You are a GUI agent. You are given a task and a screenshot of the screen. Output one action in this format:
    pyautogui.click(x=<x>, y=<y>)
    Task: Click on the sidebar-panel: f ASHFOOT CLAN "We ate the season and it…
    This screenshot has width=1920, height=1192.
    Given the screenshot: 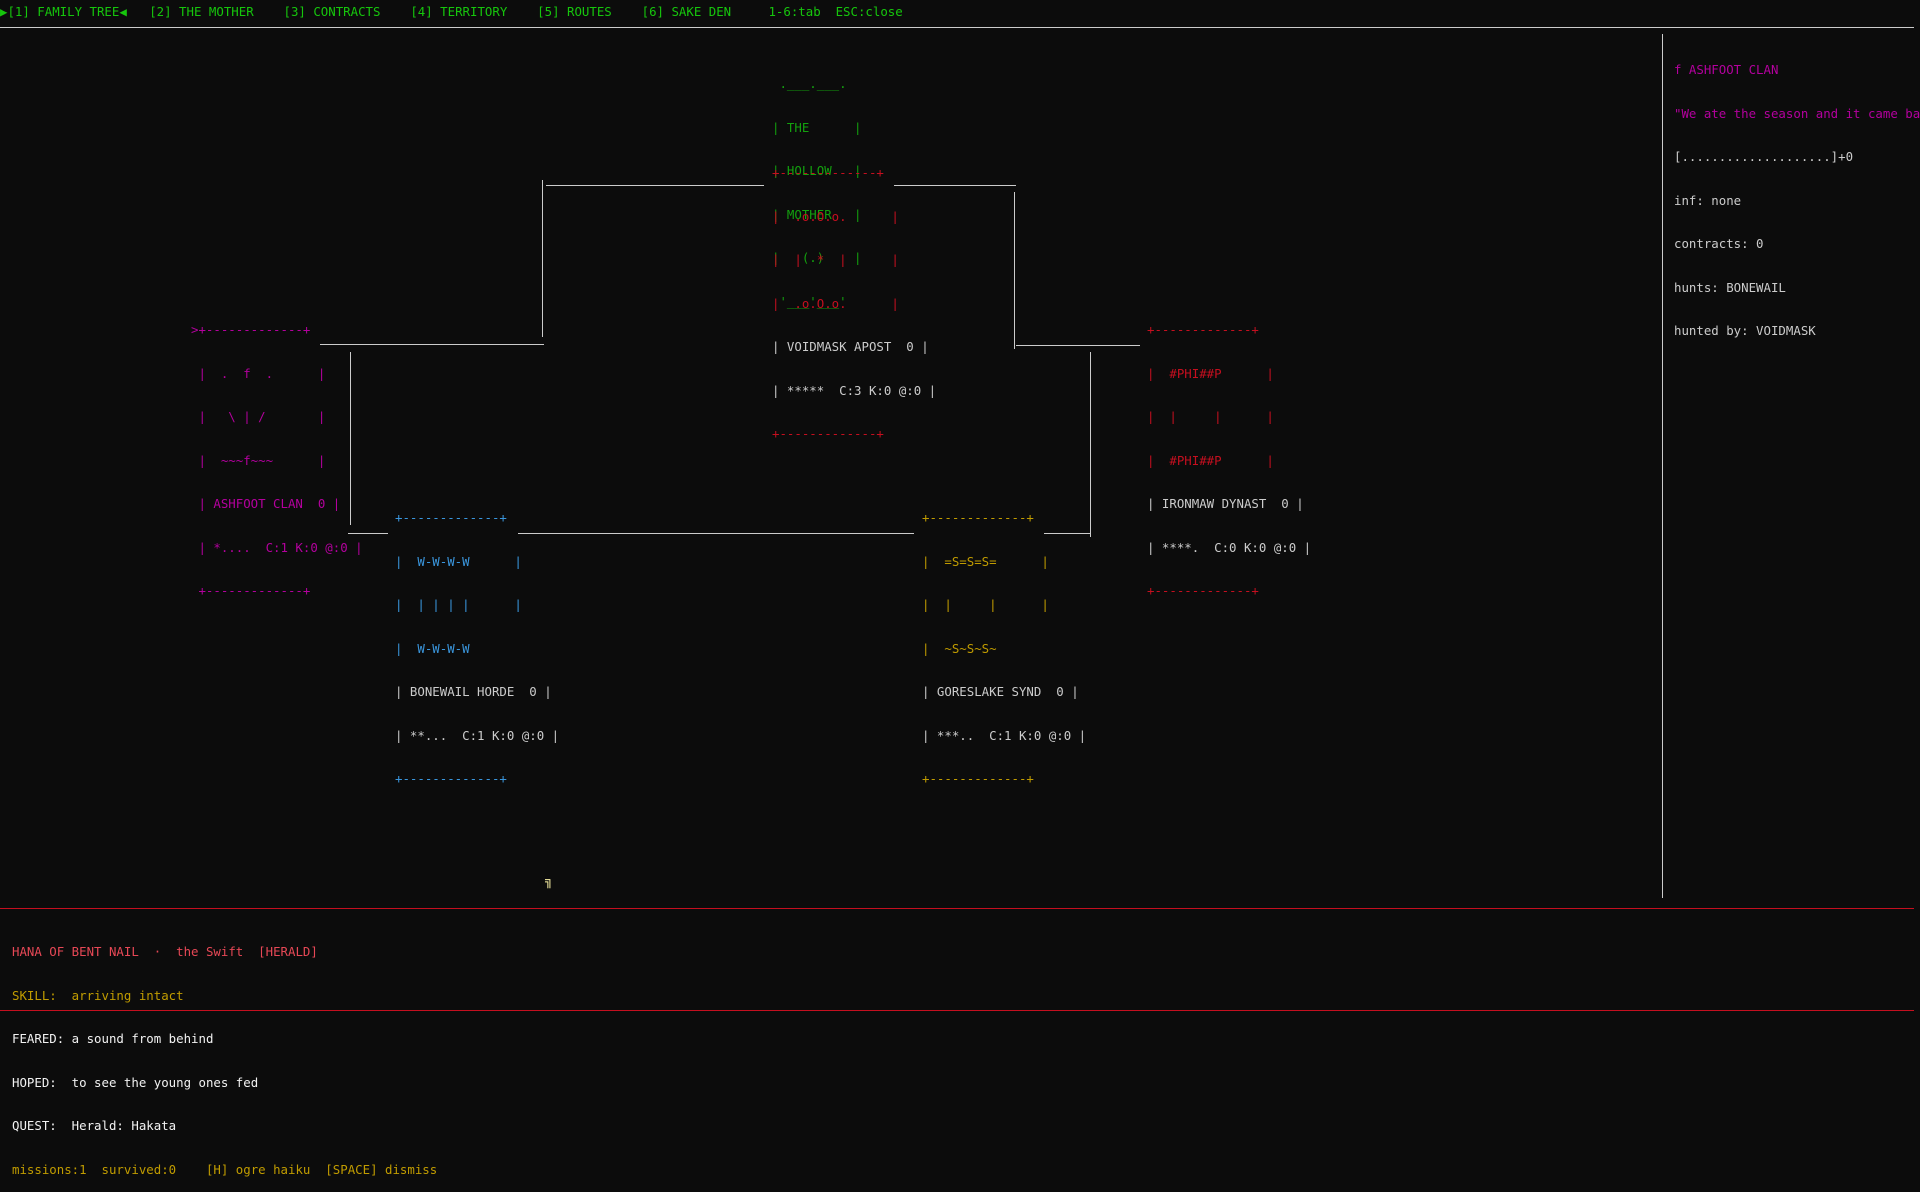 What is the action you would take?
    pyautogui.click(x=1797, y=193)
    